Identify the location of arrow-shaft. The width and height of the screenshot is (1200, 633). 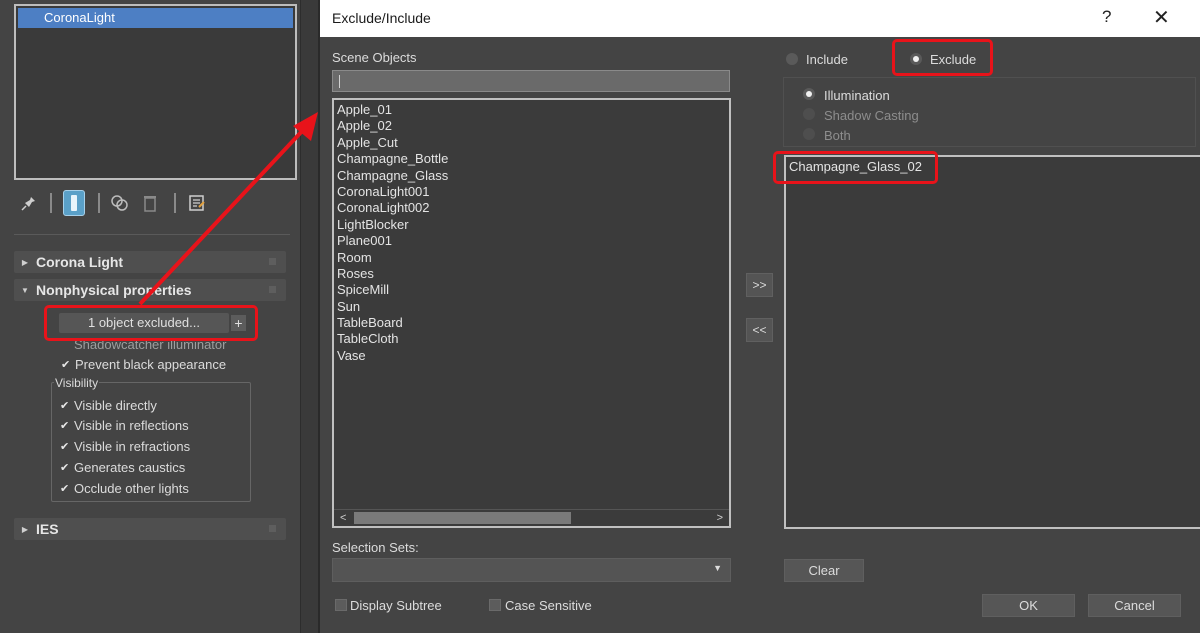
(222, 216).